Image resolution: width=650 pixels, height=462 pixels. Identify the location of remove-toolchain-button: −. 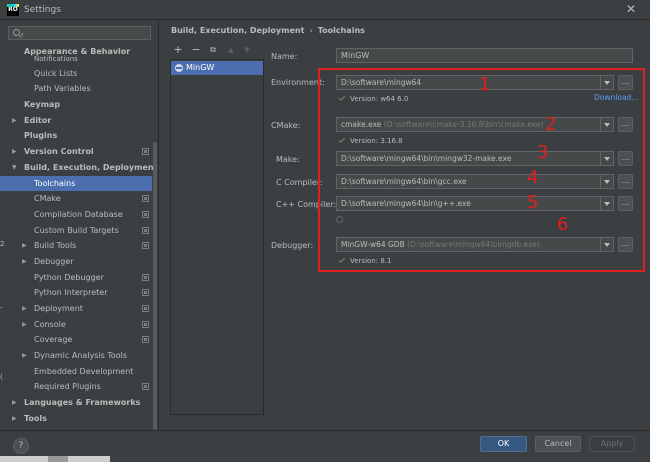
(196, 50).